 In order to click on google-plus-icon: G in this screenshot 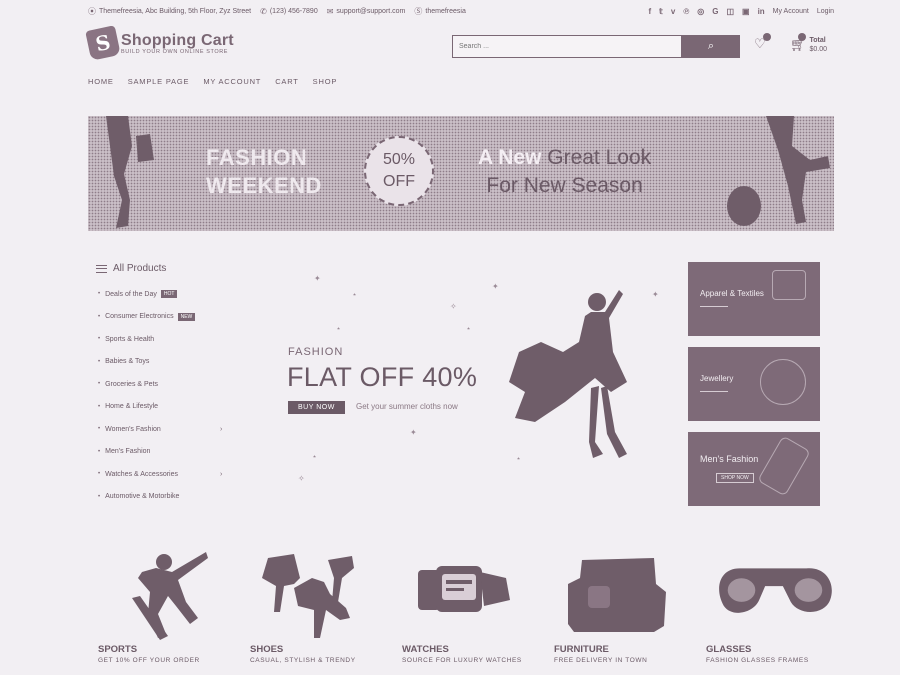, I will do `click(715, 11)`.